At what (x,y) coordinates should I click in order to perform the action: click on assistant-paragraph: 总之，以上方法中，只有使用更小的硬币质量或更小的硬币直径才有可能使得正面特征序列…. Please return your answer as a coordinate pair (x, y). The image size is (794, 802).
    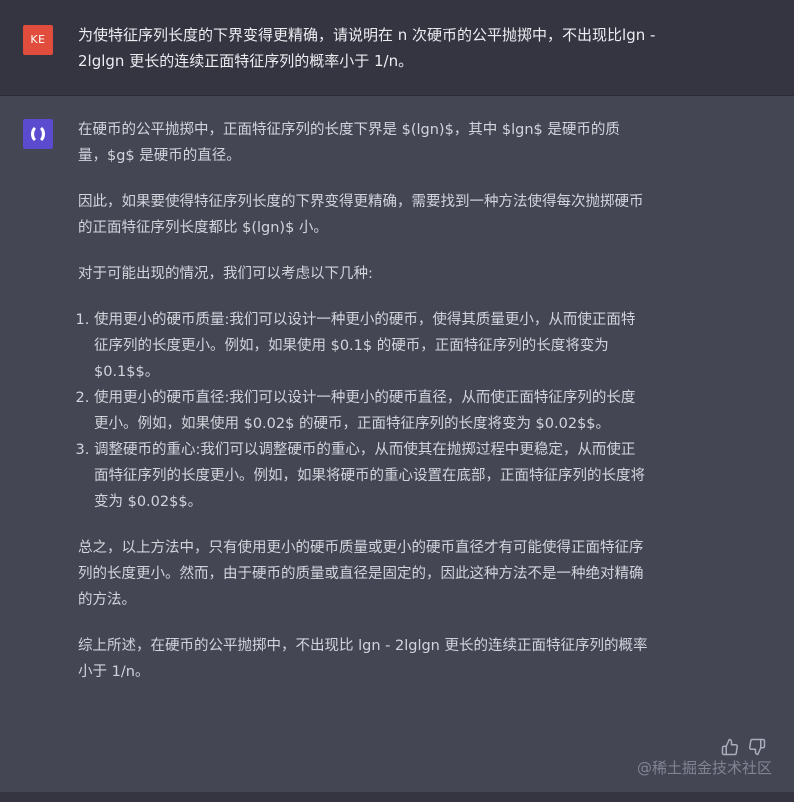
    Looking at the image, I should click on (361, 574).